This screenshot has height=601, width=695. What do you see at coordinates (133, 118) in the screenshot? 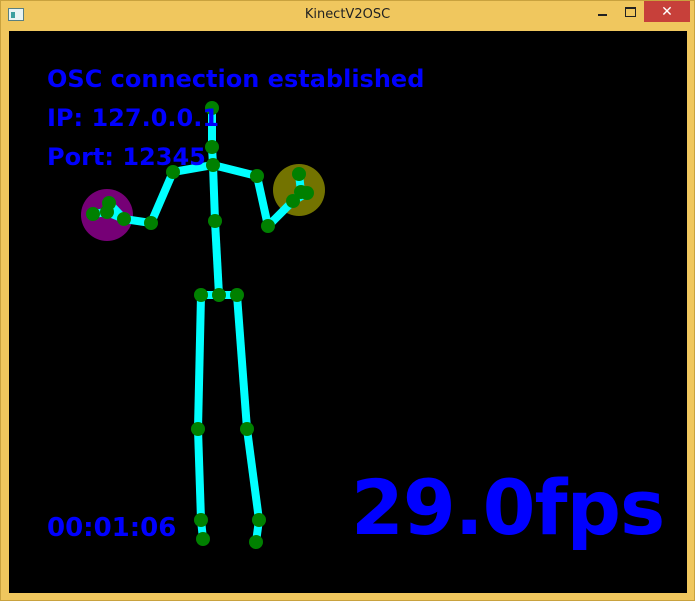
I see `ip-address: IP: 127.0.0.1` at bounding box center [133, 118].